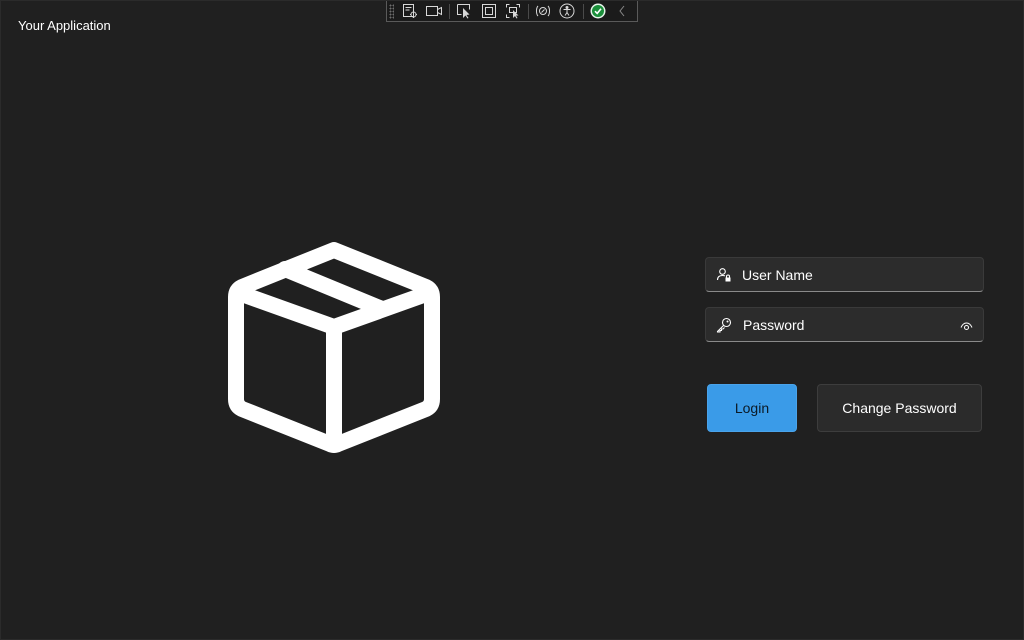 Image resolution: width=1024 pixels, height=640 pixels. Describe the element at coordinates (899, 408) in the screenshot. I see `change-password-button: Change Password` at that location.